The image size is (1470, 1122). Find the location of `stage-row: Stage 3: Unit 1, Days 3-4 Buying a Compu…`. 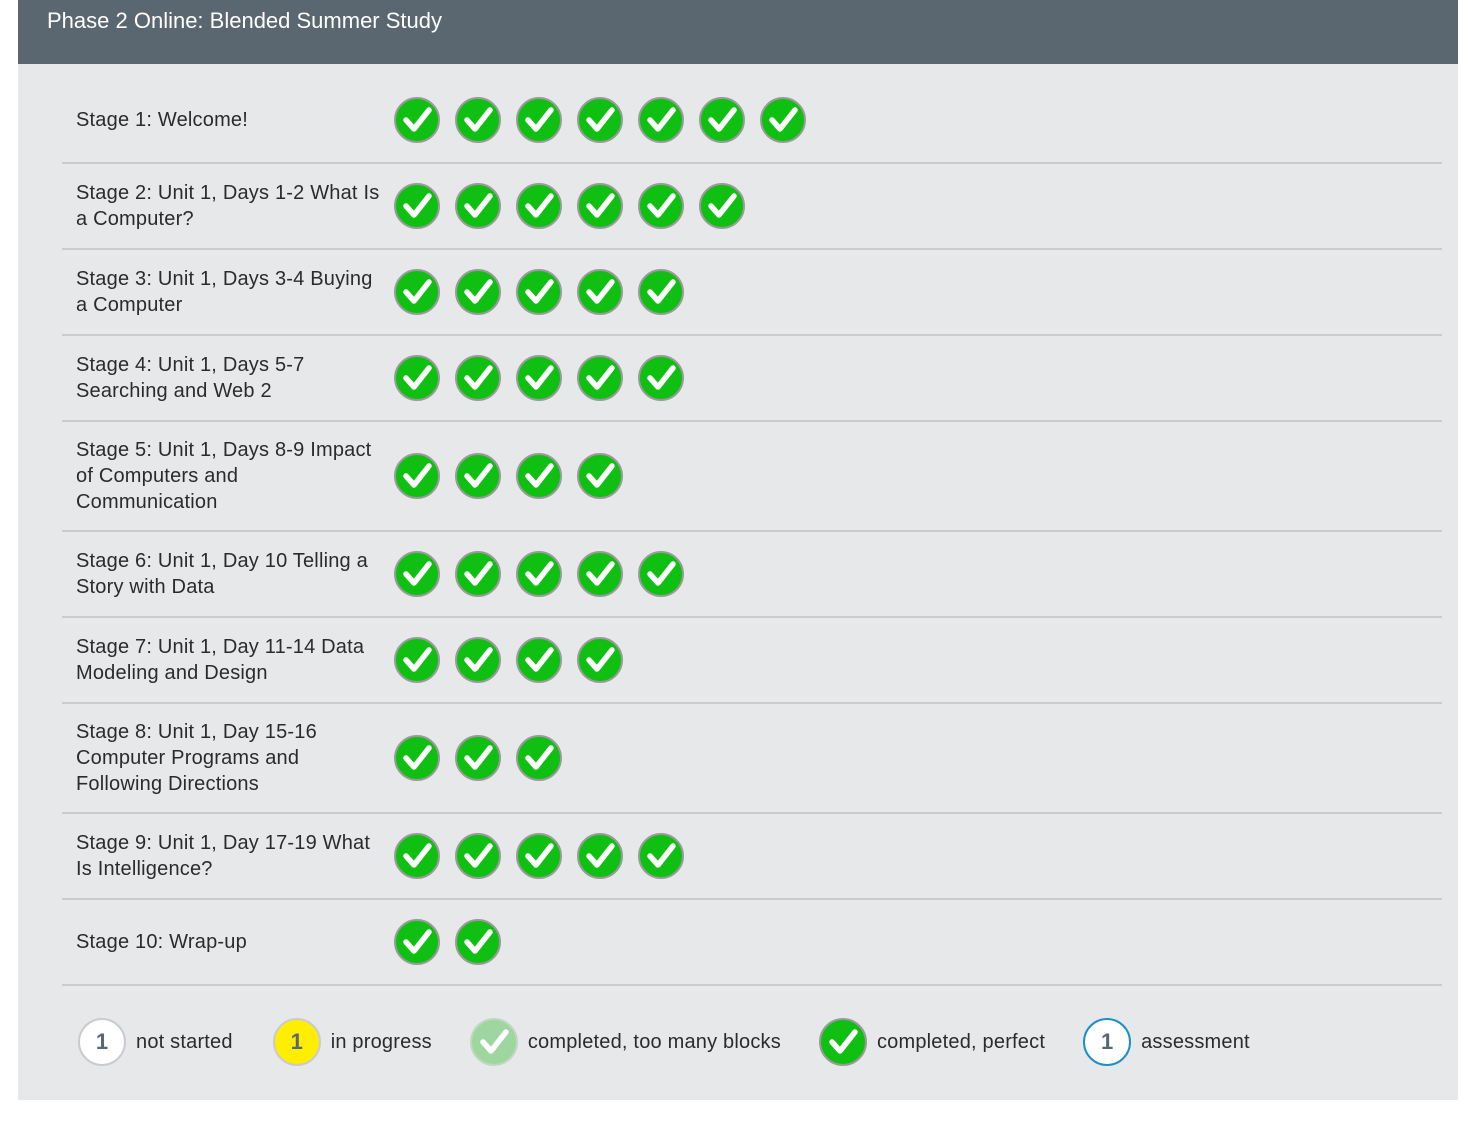

stage-row: Stage 3: Unit 1, Days 3-4 Buying a Compu… is located at coordinates (752, 293).